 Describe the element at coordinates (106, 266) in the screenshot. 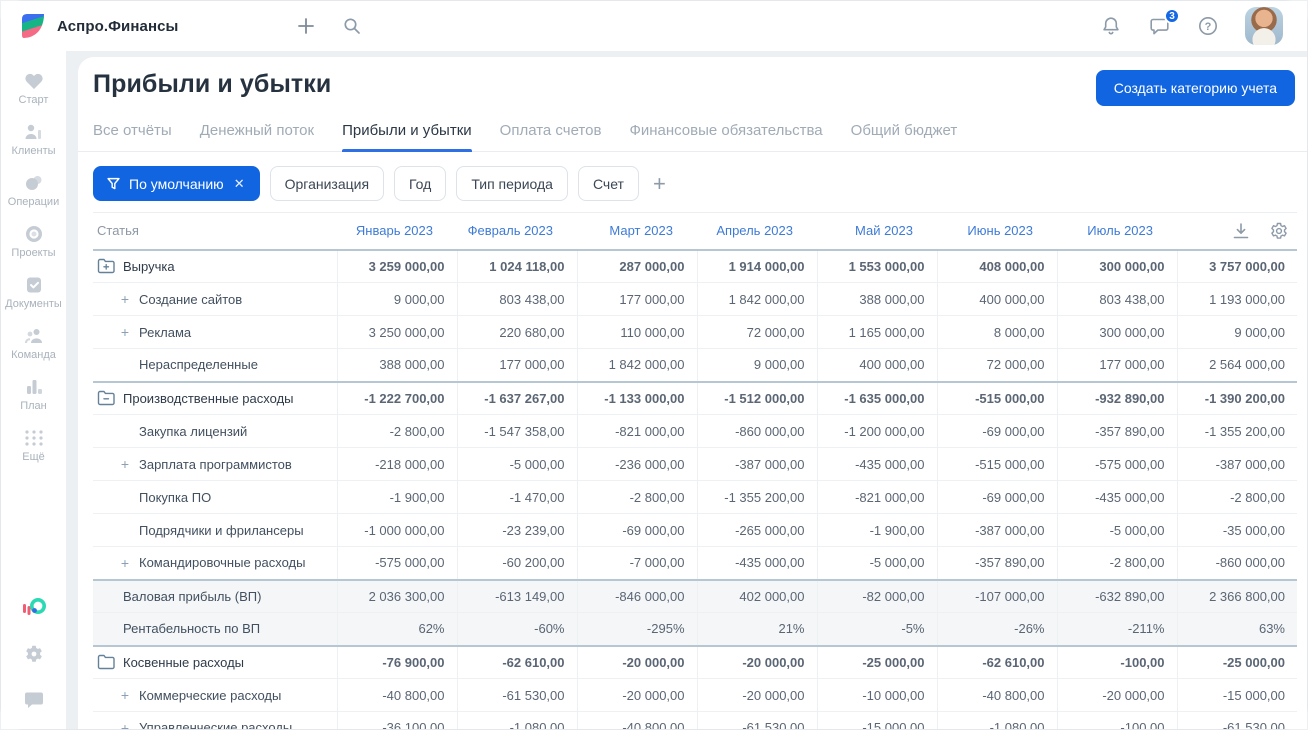

I see `folder-plus-icon` at that location.